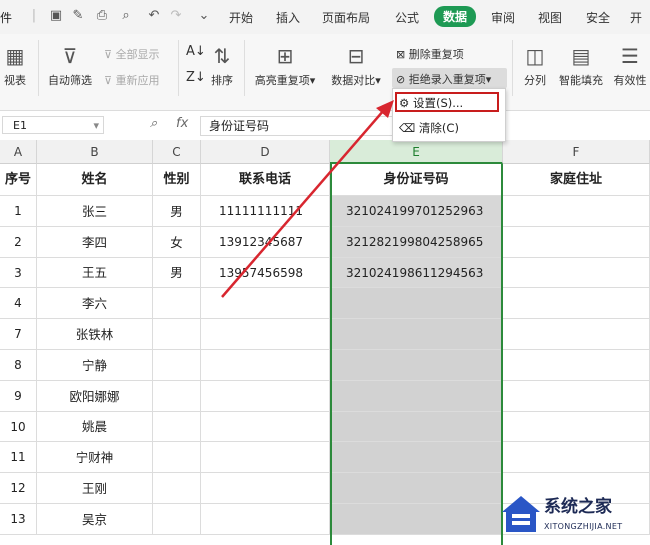  I want to click on auto-filter-button: ⊽ 自动筛选, so click(70, 66).